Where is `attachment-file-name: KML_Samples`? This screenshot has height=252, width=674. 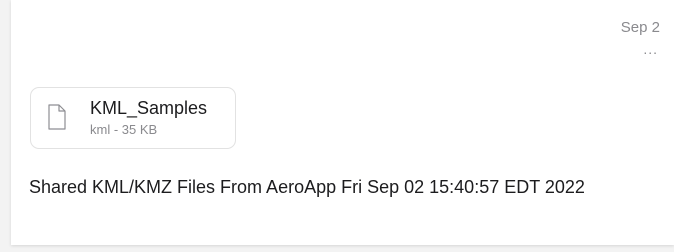
attachment-file-name: KML_Samples is located at coordinates (149, 108).